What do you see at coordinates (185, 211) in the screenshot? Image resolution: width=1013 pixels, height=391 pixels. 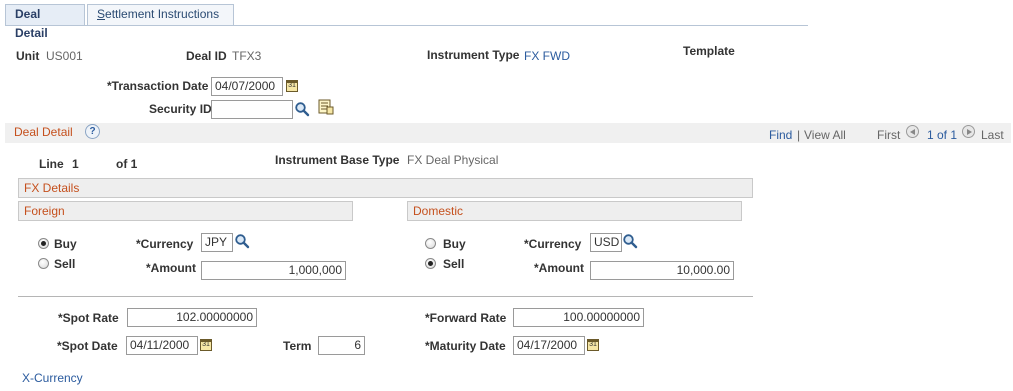 I see `foreign-bar: Foreign` at bounding box center [185, 211].